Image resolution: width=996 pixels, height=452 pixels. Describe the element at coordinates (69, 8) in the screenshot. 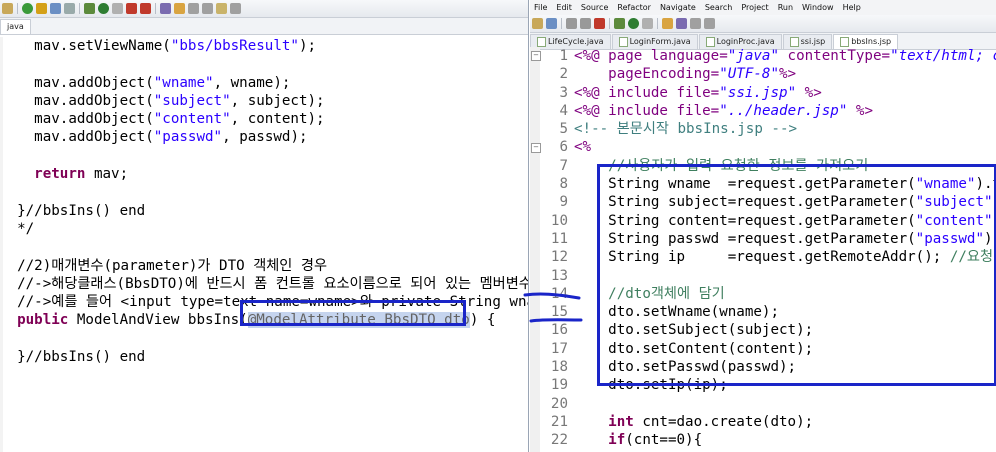

I see `format-icon` at that location.